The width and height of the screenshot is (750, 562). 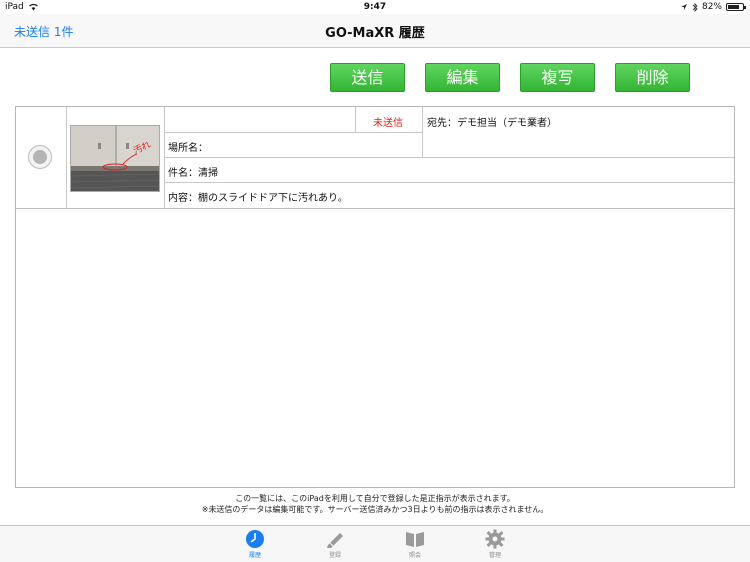 What do you see at coordinates (557, 77) in the screenshot?
I see `copy-button: 複写` at bounding box center [557, 77].